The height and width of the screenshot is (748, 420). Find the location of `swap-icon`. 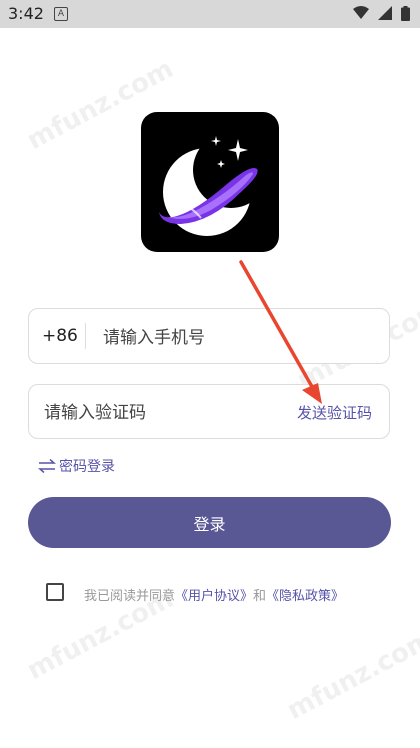

swap-icon is located at coordinates (47, 466).